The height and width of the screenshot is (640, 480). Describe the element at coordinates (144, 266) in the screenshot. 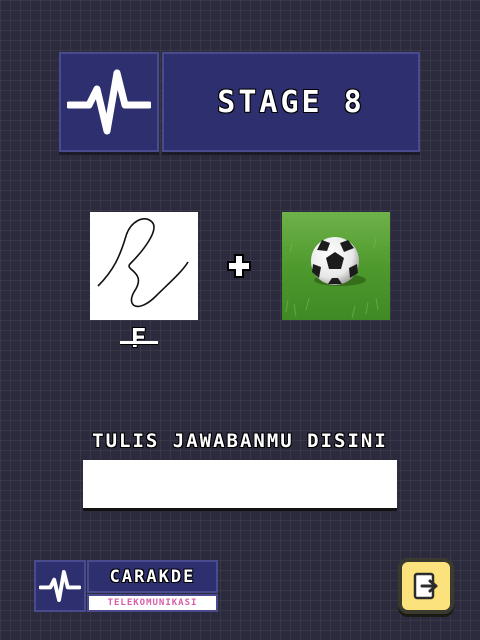

I see `clue-image-scribble` at that location.